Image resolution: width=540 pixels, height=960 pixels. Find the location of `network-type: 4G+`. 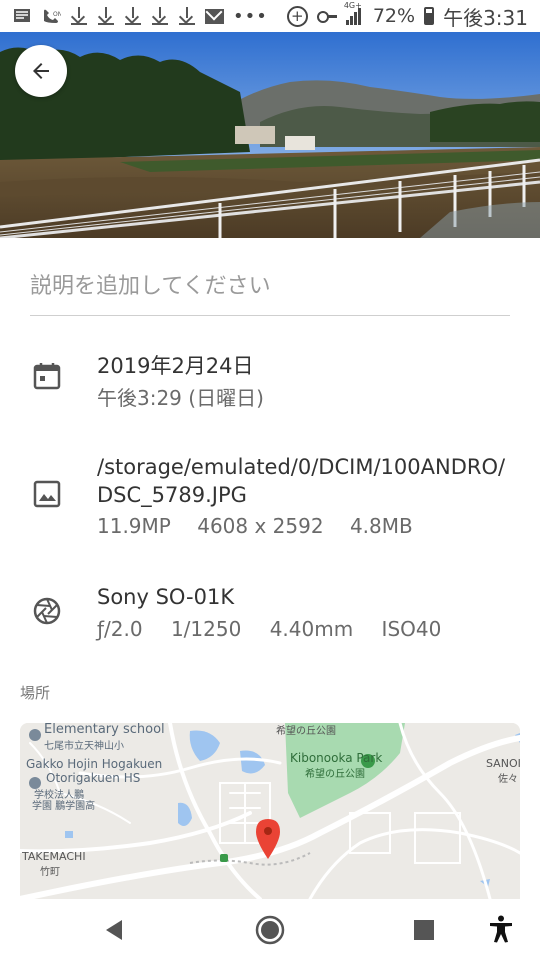

network-type: 4G+ is located at coordinates (352, 5).